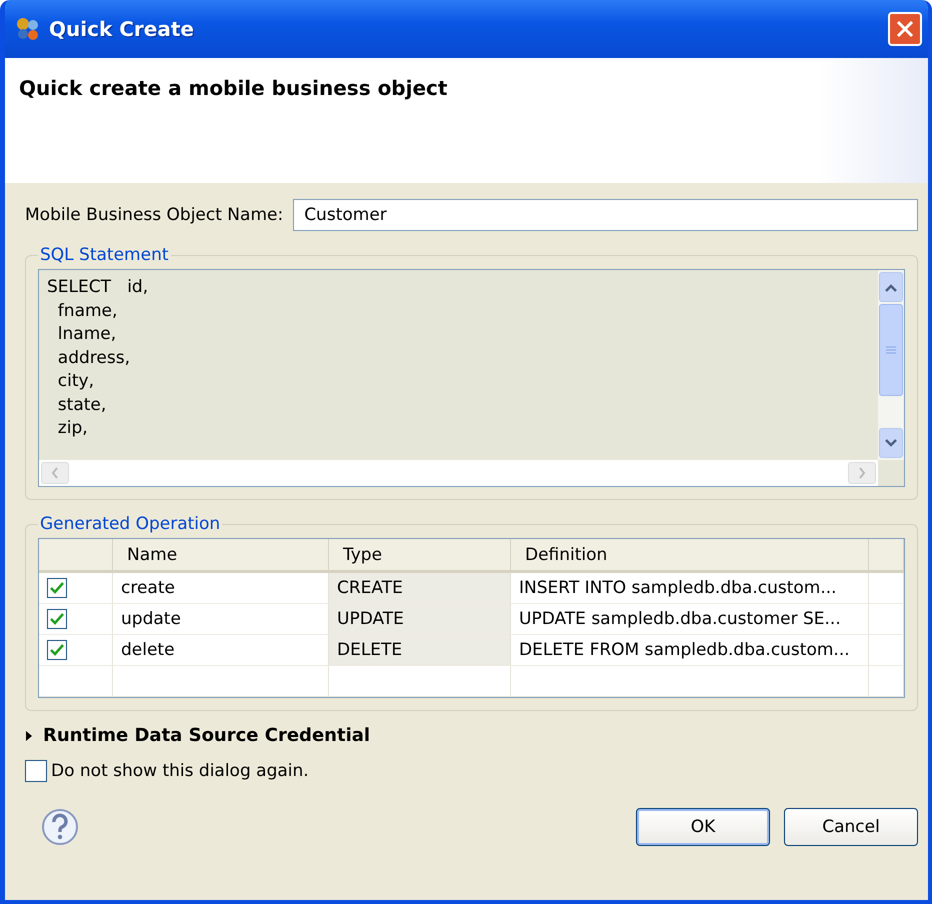 The image size is (932, 904). I want to click on dialog-button: OK, so click(703, 827).